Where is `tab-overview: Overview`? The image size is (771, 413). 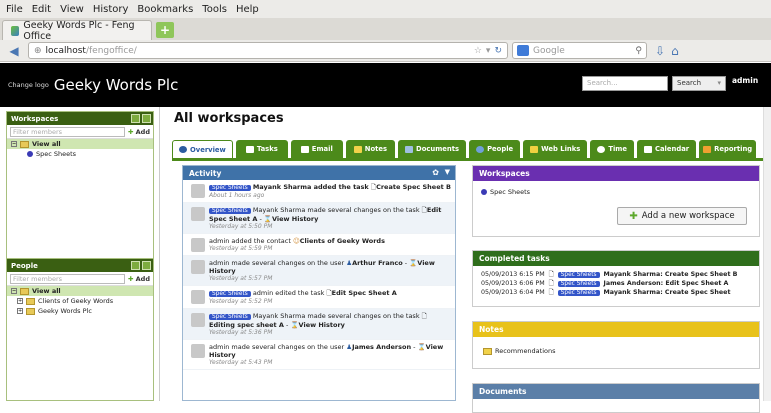 tab-overview: Overview is located at coordinates (202, 149).